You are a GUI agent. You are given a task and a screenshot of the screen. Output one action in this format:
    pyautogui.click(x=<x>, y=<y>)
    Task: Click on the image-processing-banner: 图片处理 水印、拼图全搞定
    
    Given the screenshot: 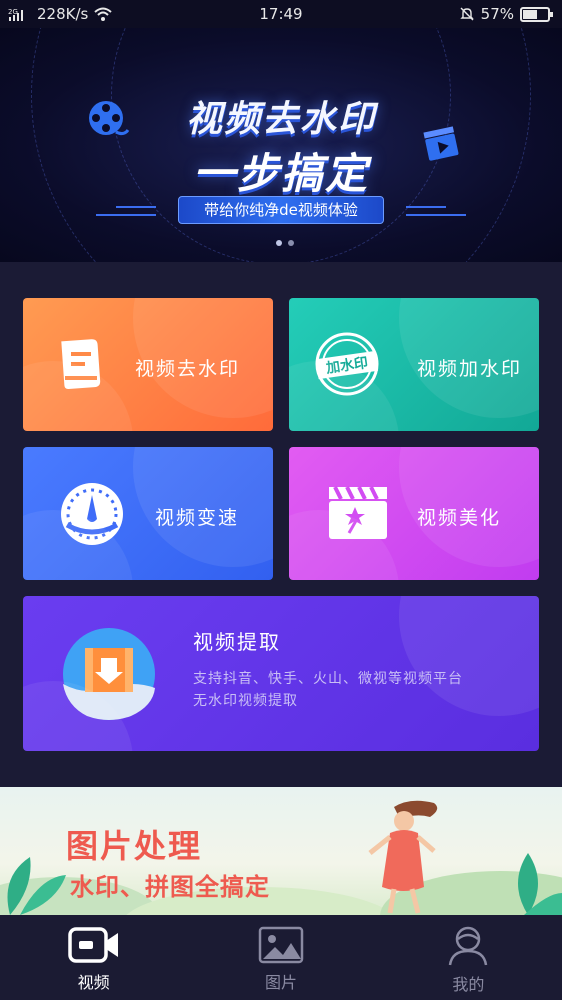 What is the action you would take?
    pyautogui.click(x=281, y=851)
    